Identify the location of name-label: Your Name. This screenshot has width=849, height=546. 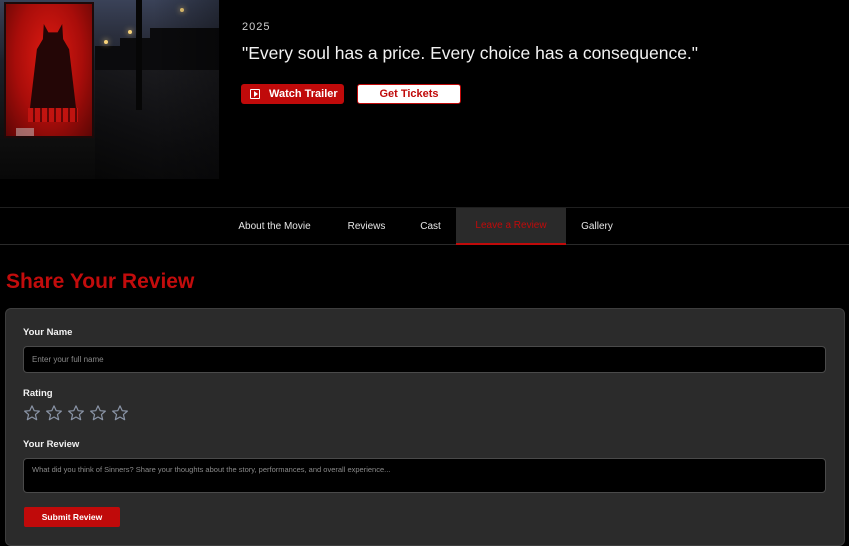
(48, 332).